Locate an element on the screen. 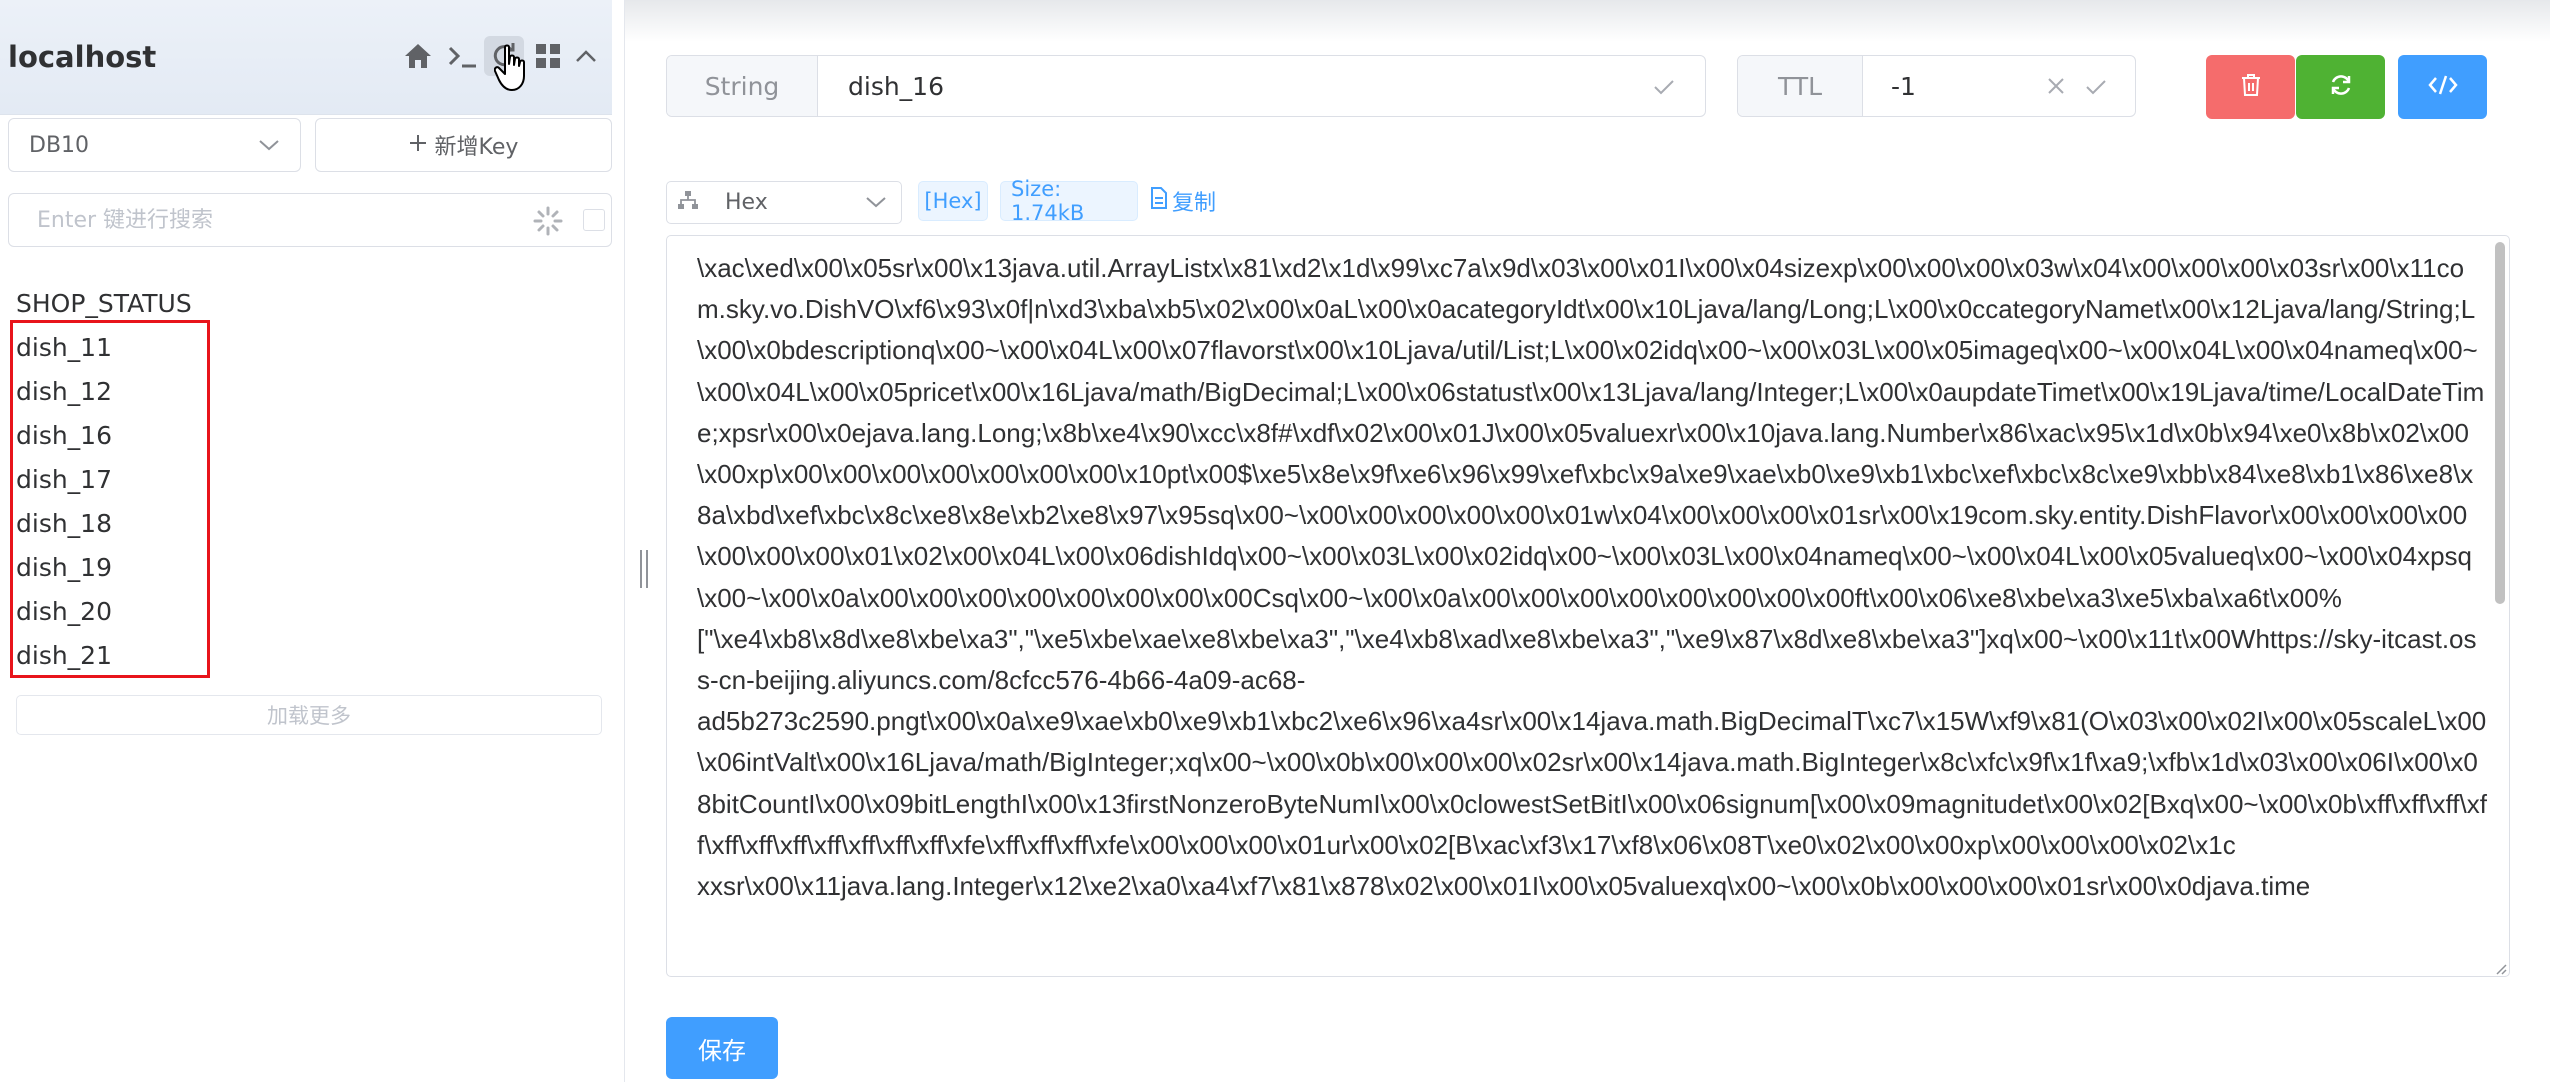  home-icon is located at coordinates (418, 56).